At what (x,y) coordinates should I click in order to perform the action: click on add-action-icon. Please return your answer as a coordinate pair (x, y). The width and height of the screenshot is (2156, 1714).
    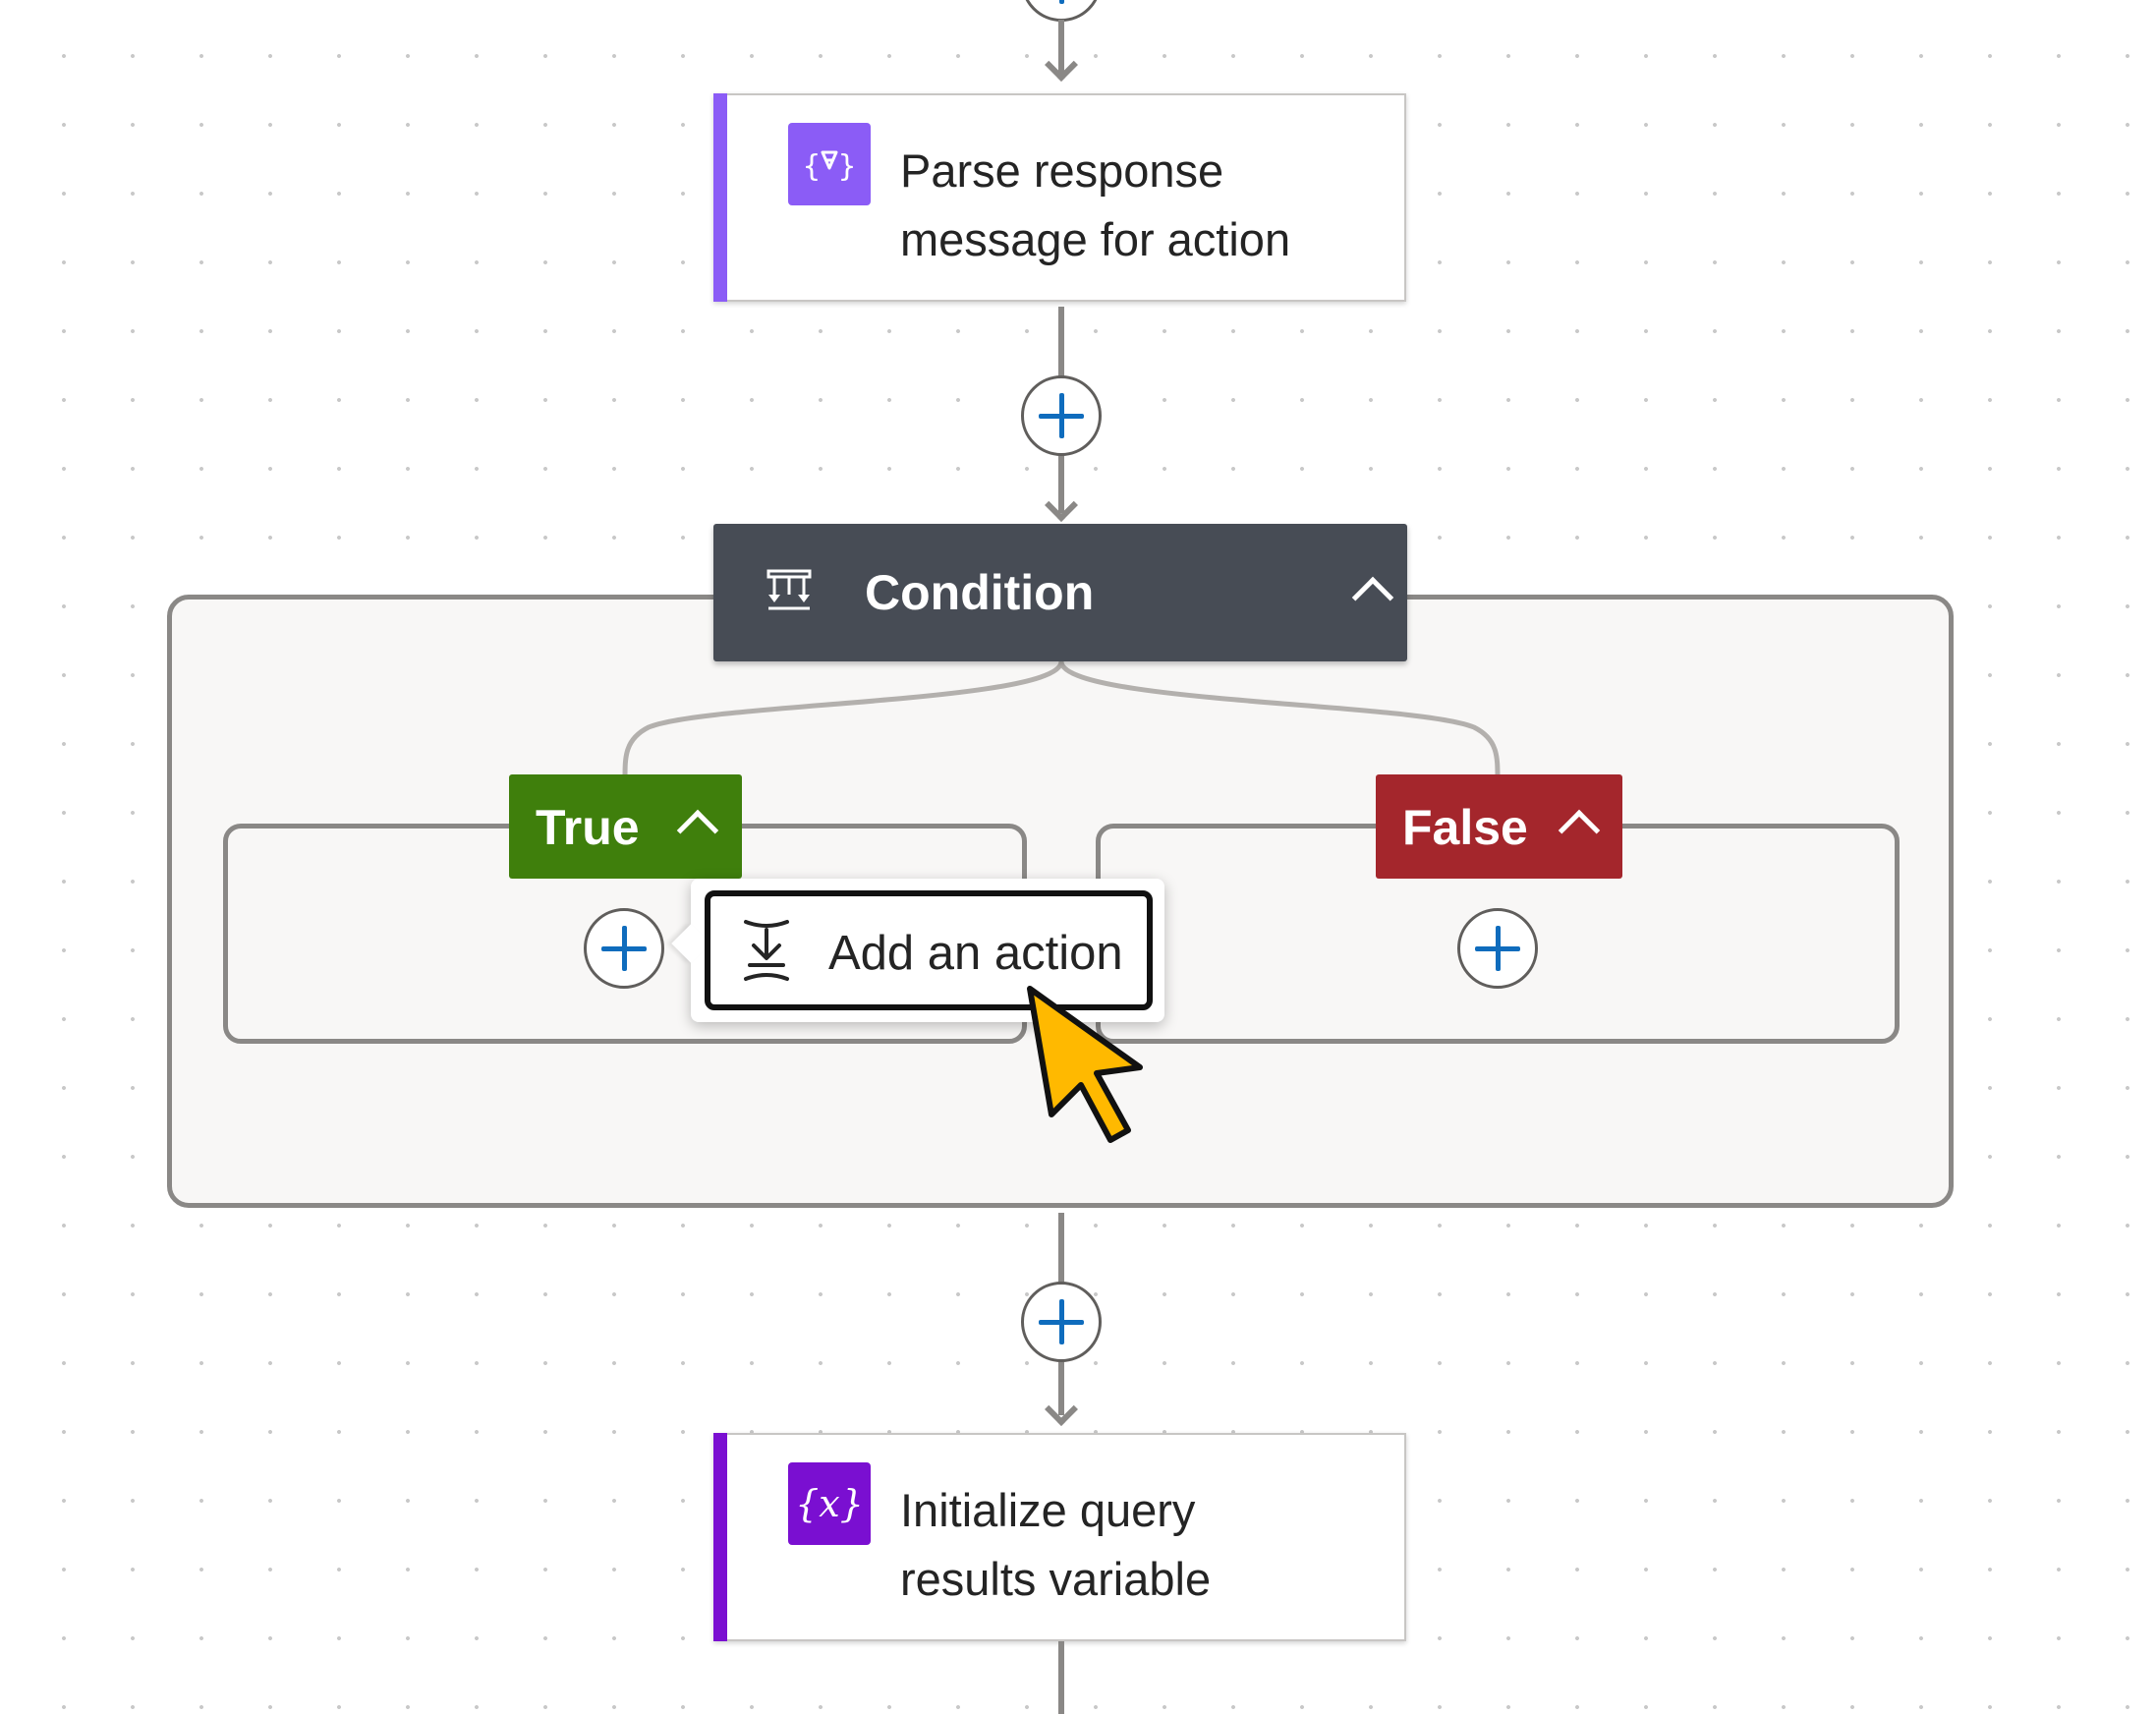
    Looking at the image, I should click on (766, 951).